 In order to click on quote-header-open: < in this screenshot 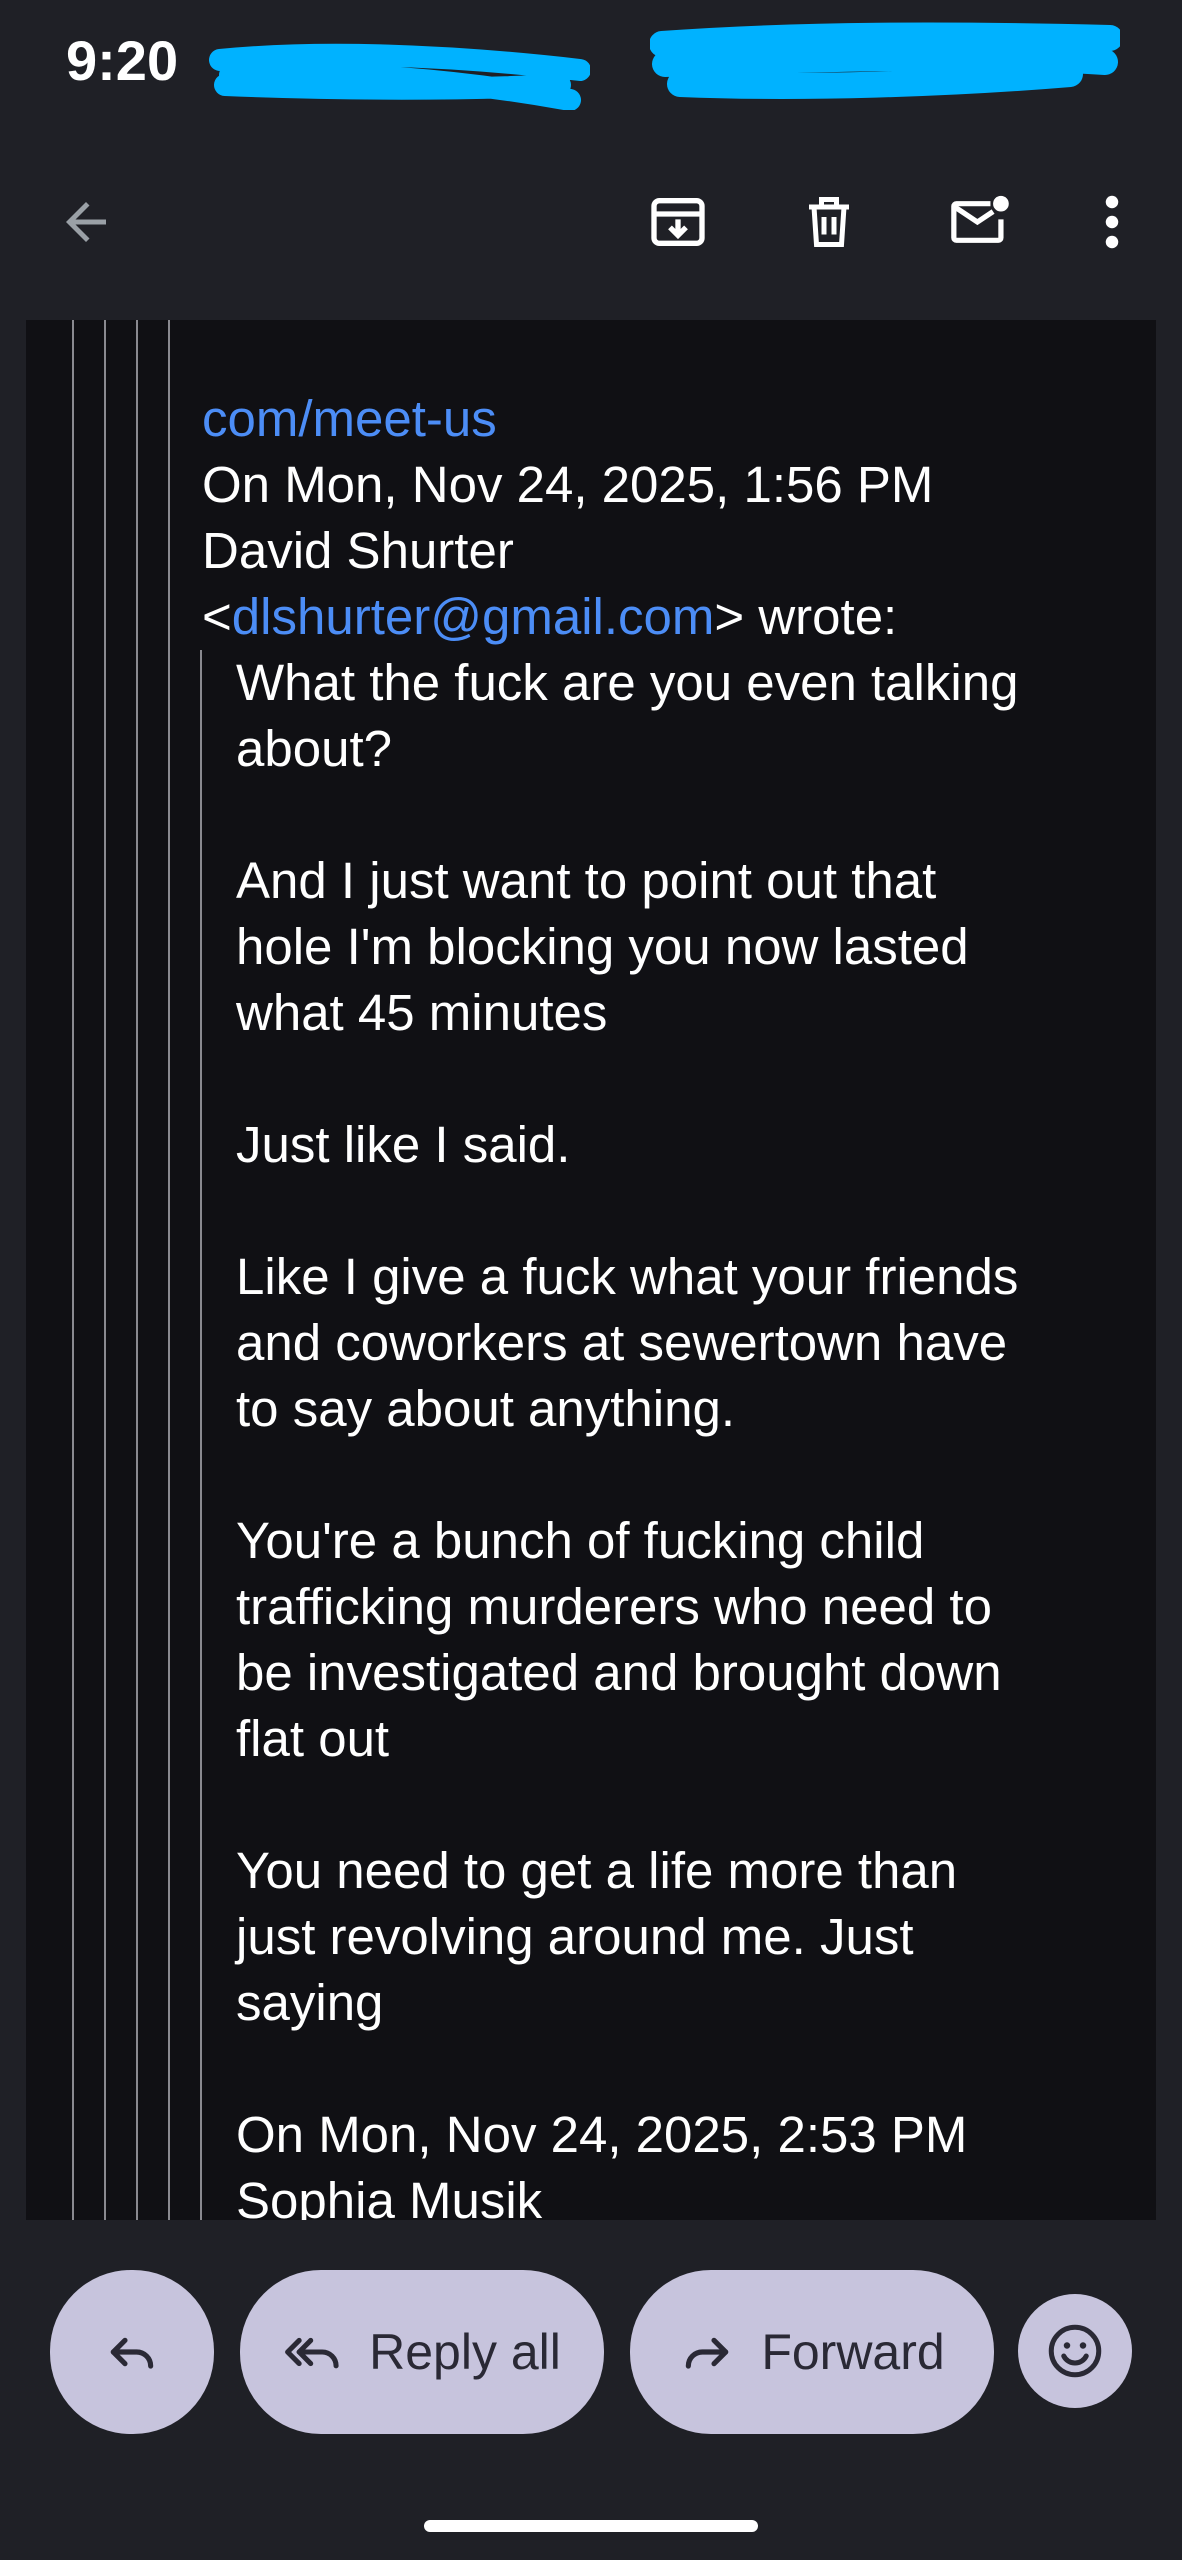, I will do `click(217, 616)`.